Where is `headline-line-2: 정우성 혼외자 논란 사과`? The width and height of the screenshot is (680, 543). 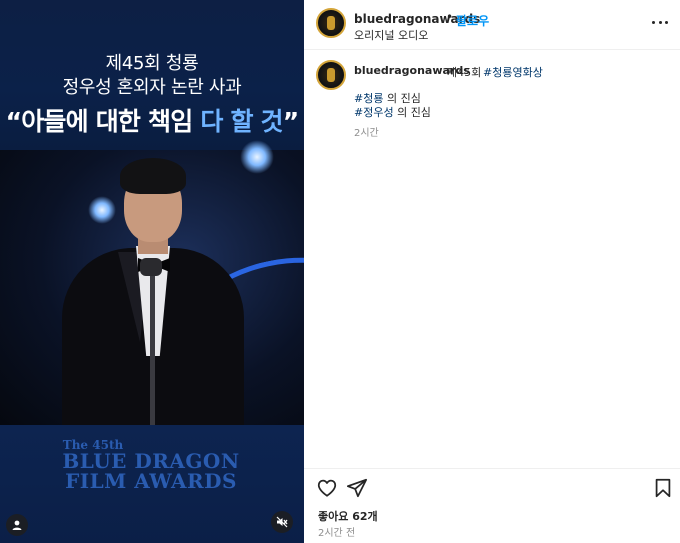 headline-line-2: 정우성 혼외자 논란 사과 is located at coordinates (152, 87).